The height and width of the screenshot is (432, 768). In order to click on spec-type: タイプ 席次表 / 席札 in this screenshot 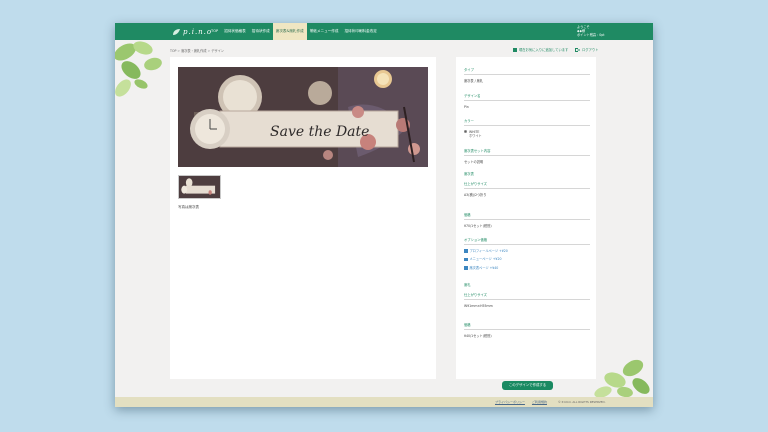, I will do `click(527, 75)`.